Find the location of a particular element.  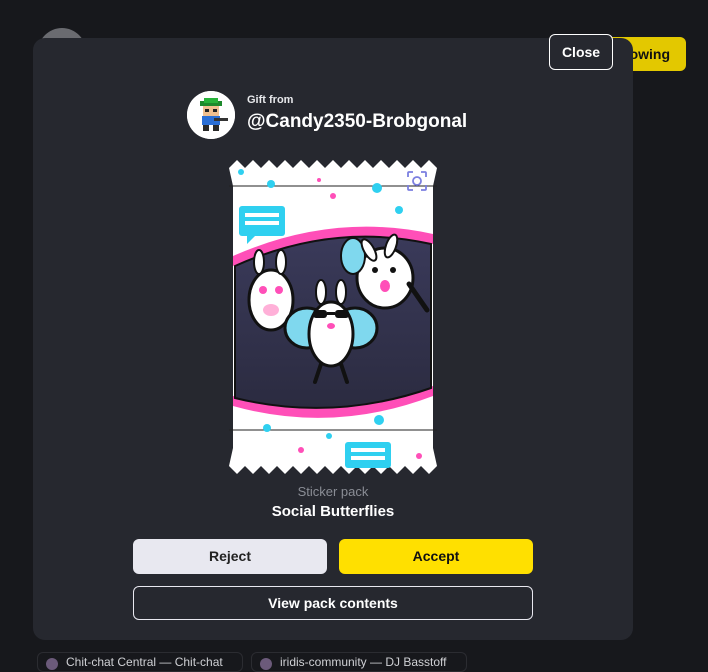

accept-button: Accept is located at coordinates (436, 556).